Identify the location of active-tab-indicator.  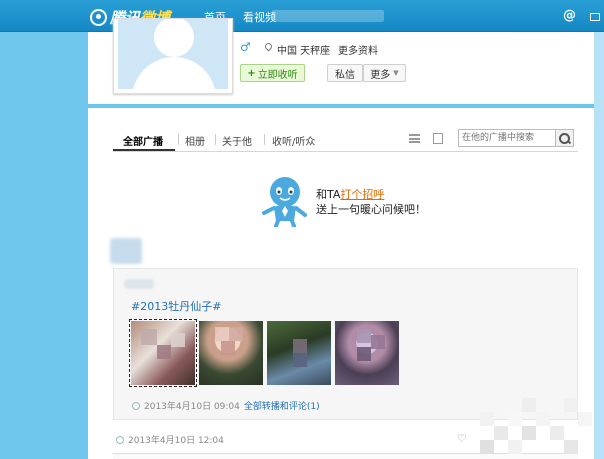
(144, 150).